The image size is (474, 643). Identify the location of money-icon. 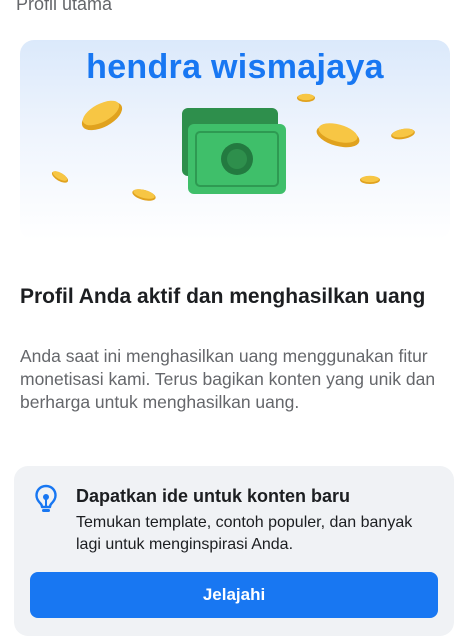
(234, 151).